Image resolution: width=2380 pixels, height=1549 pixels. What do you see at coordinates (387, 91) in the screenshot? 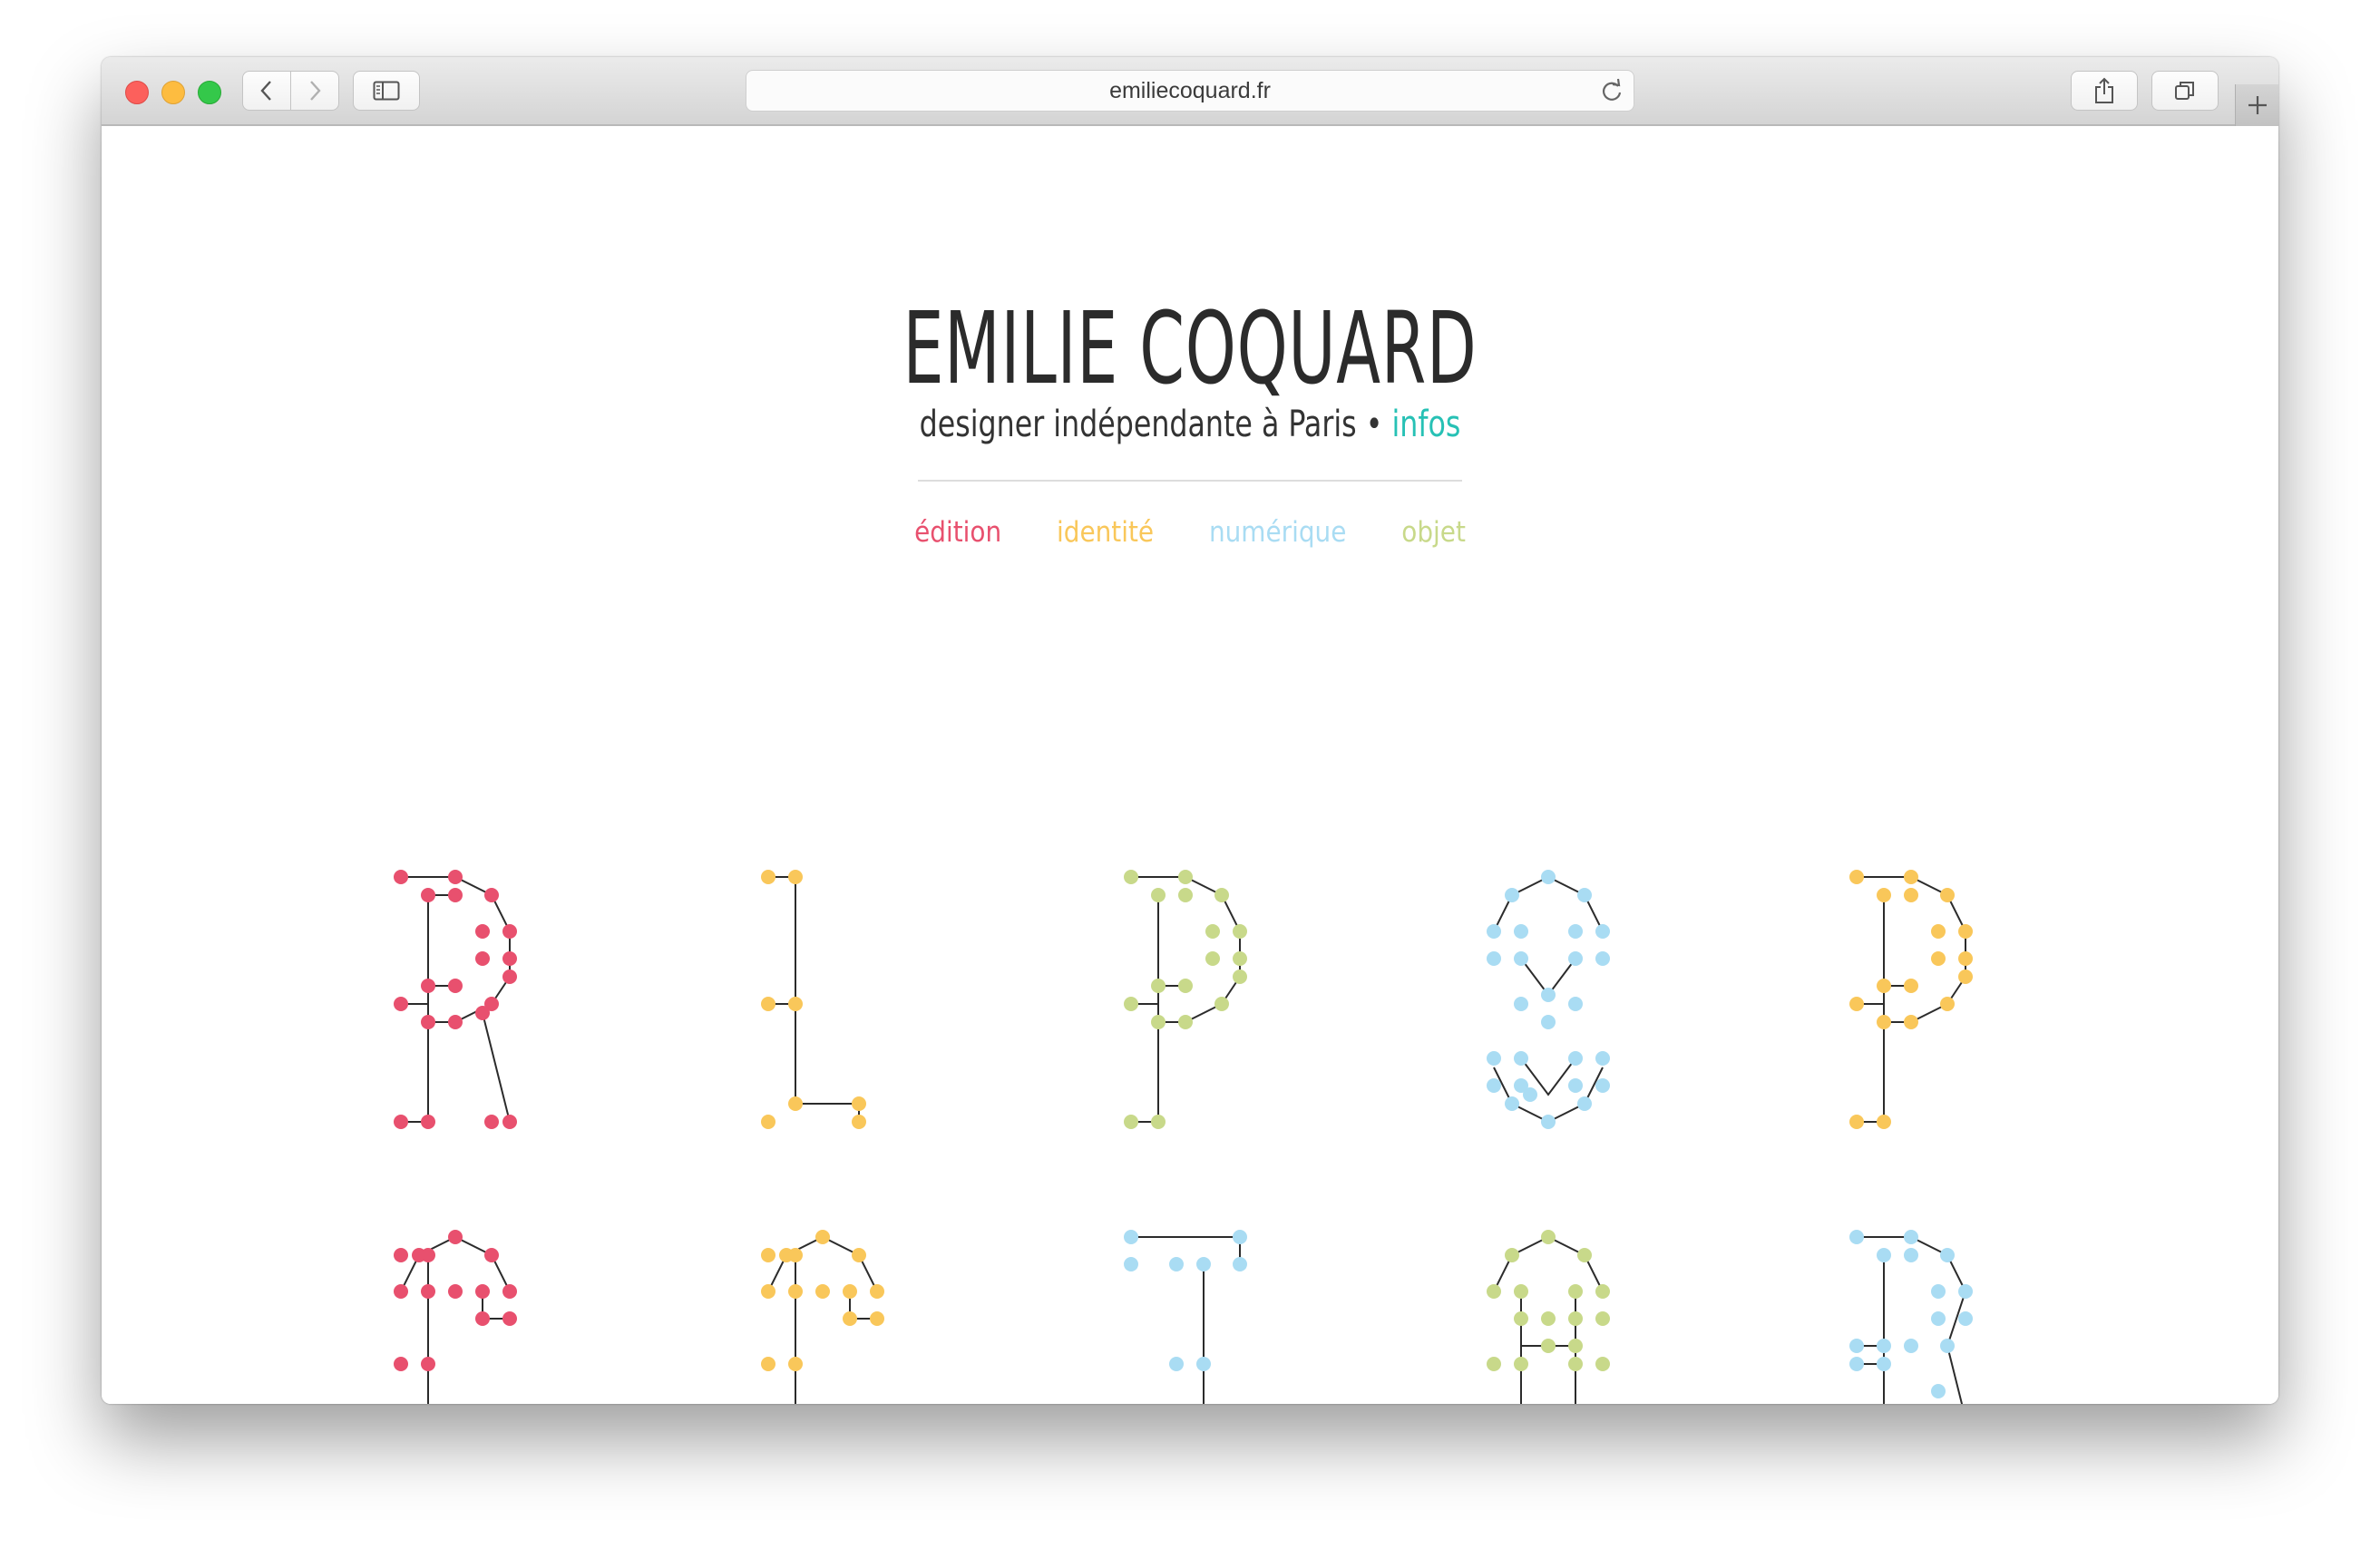
I see `sidebar-button` at bounding box center [387, 91].